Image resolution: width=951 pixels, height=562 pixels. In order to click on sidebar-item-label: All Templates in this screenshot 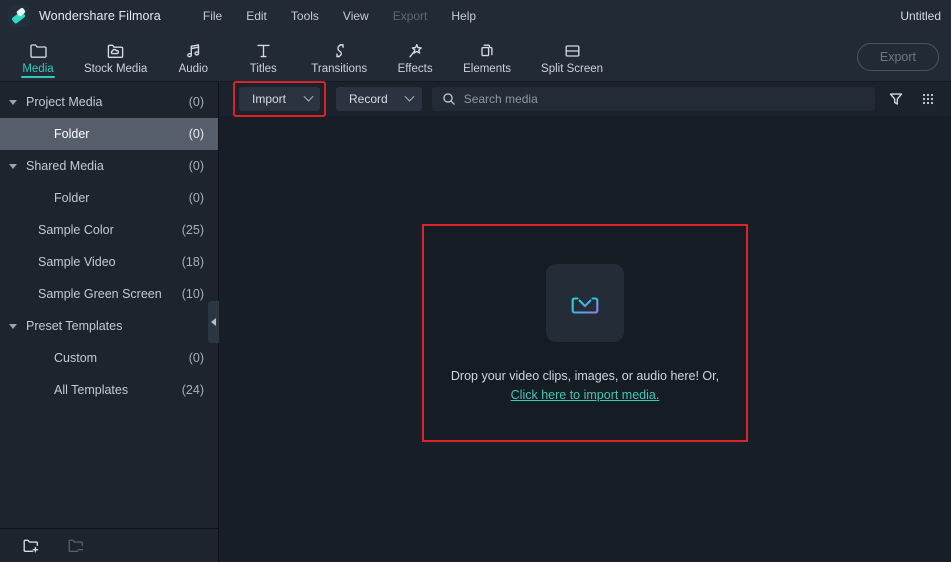, I will do `click(91, 390)`.